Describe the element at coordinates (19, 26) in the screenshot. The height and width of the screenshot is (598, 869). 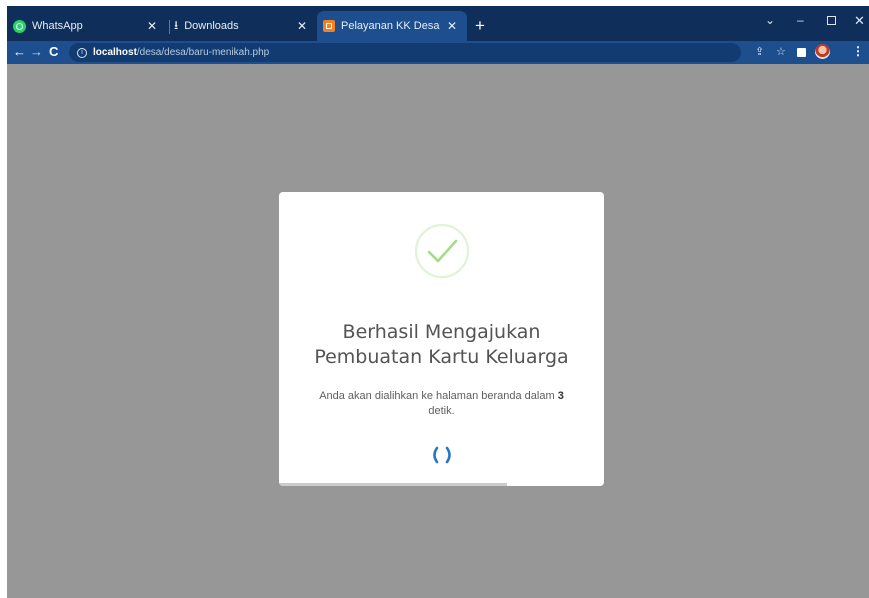
I see `whatsapp-icon` at that location.